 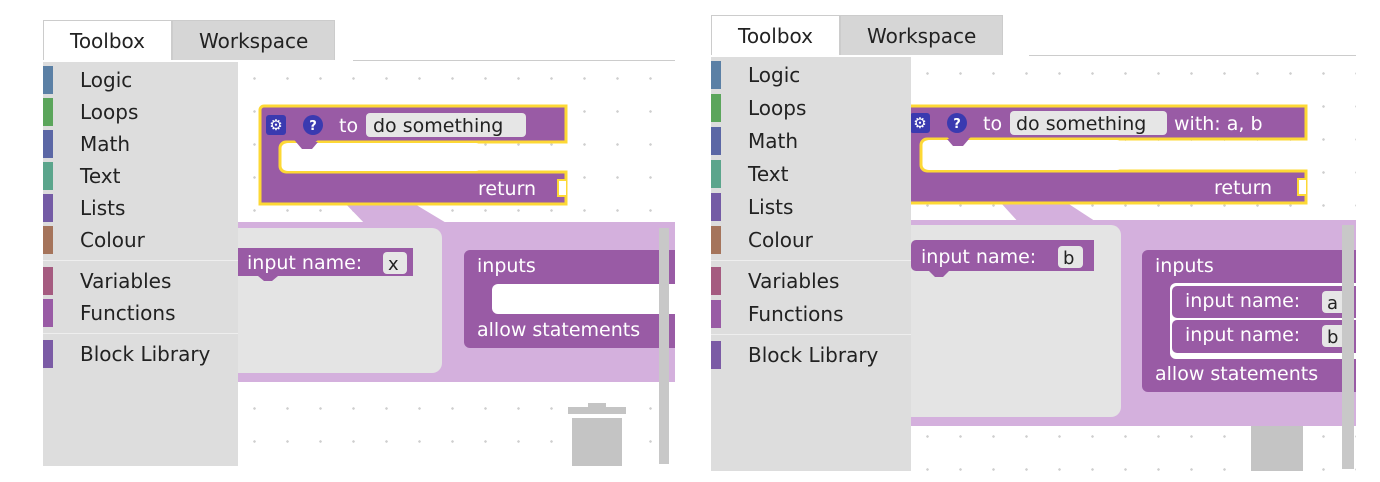 I want to click on input-name-field: b, so click(x=1068, y=258).